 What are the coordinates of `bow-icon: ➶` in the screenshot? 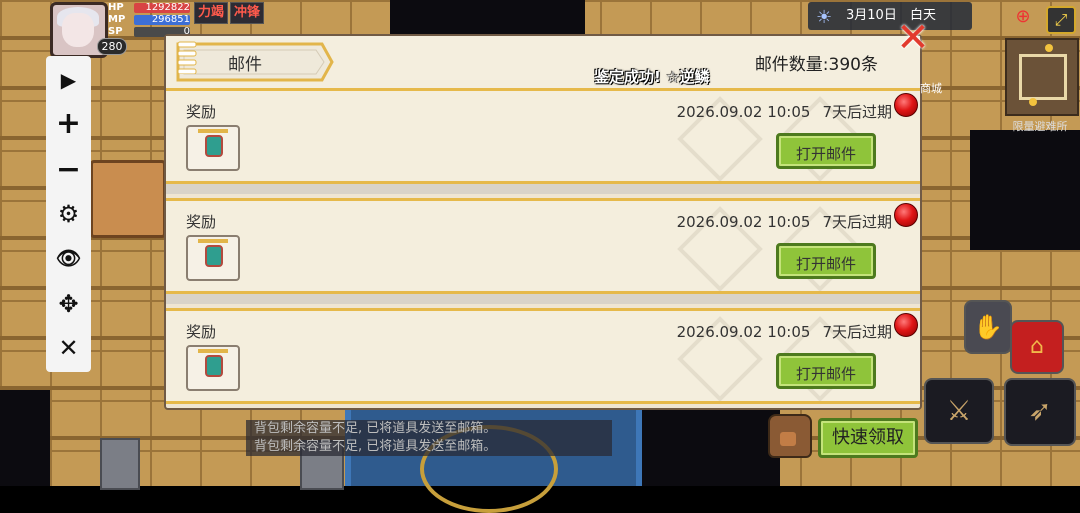 It's located at (1040, 412).